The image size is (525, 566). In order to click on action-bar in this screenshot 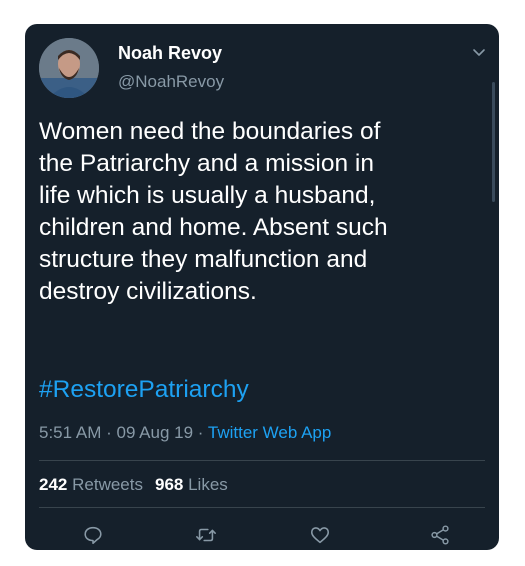, I will do `click(262, 535)`.